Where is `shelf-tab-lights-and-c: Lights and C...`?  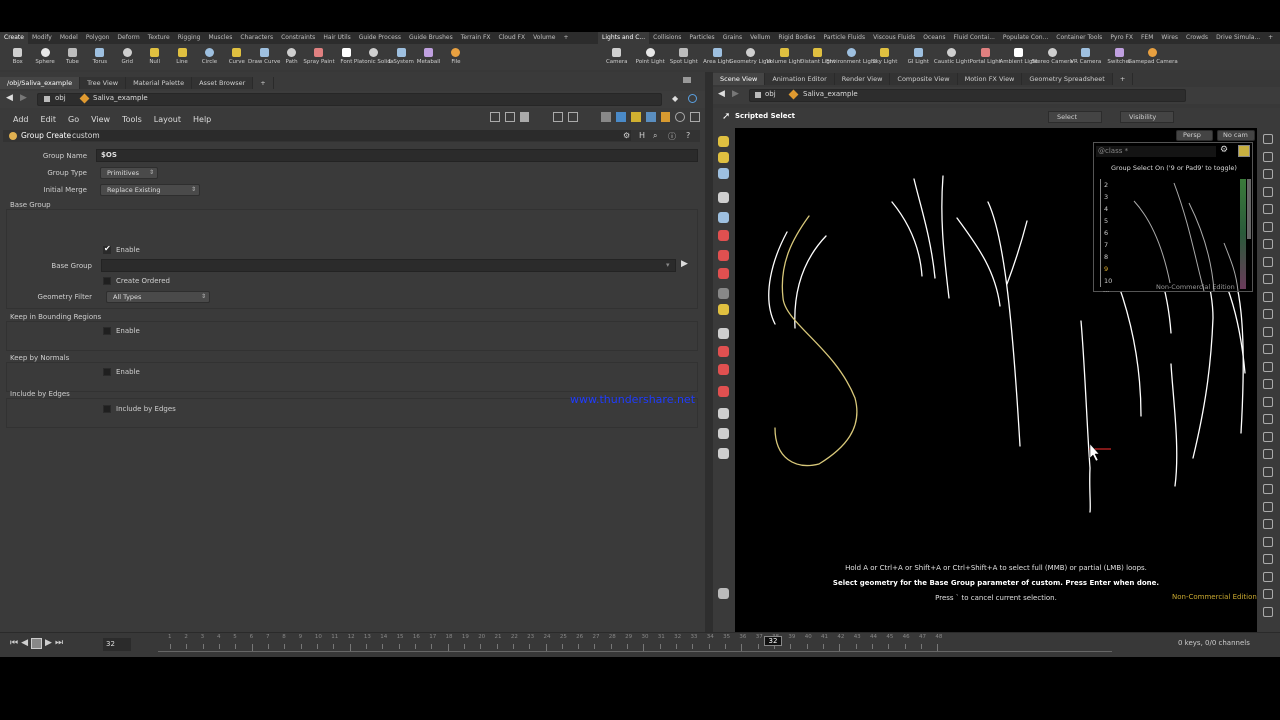 shelf-tab-lights-and-c: Lights and C... is located at coordinates (624, 38).